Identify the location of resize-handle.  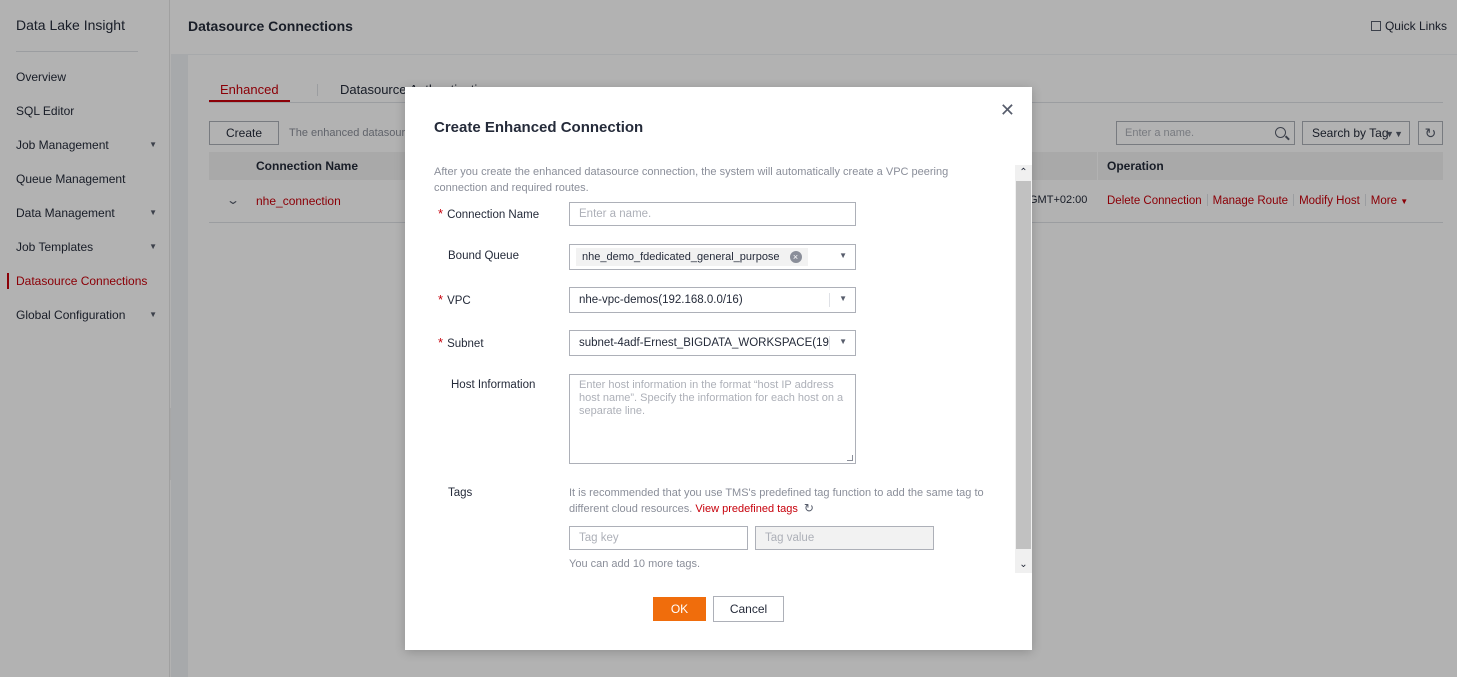
(850, 458).